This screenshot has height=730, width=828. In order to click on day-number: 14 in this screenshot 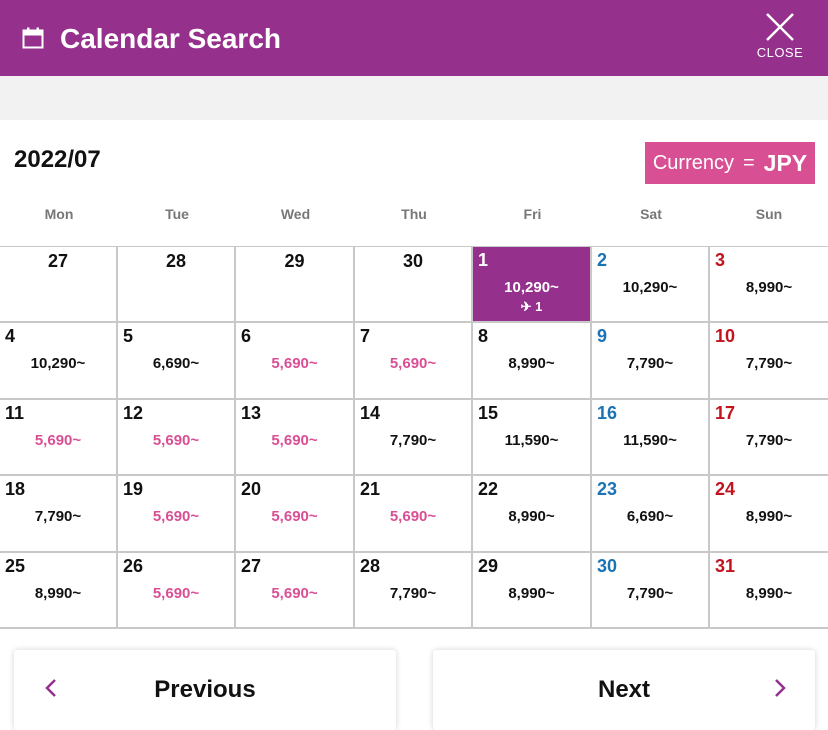, I will do `click(370, 413)`.